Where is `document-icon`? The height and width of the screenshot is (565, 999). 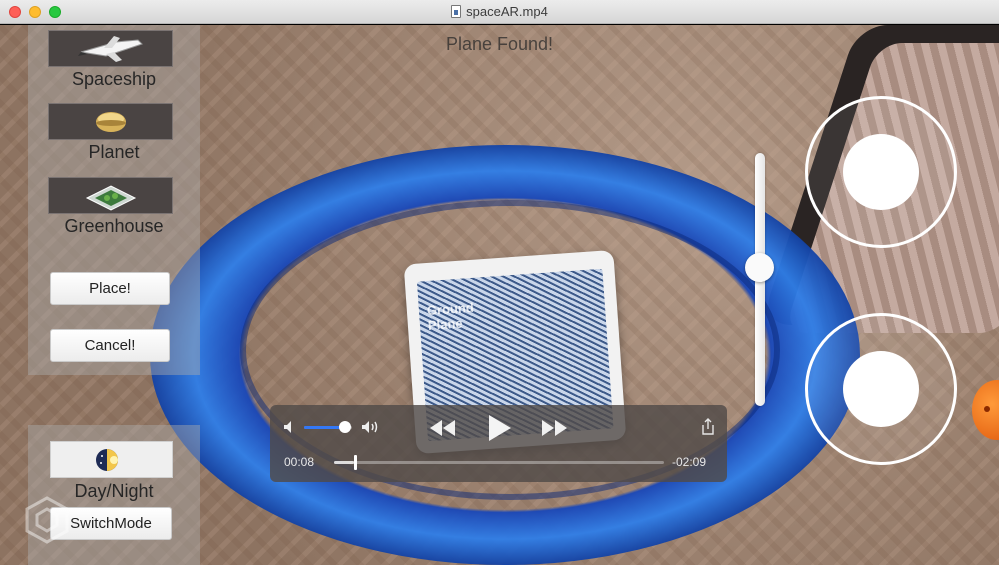
document-icon is located at coordinates (456, 11).